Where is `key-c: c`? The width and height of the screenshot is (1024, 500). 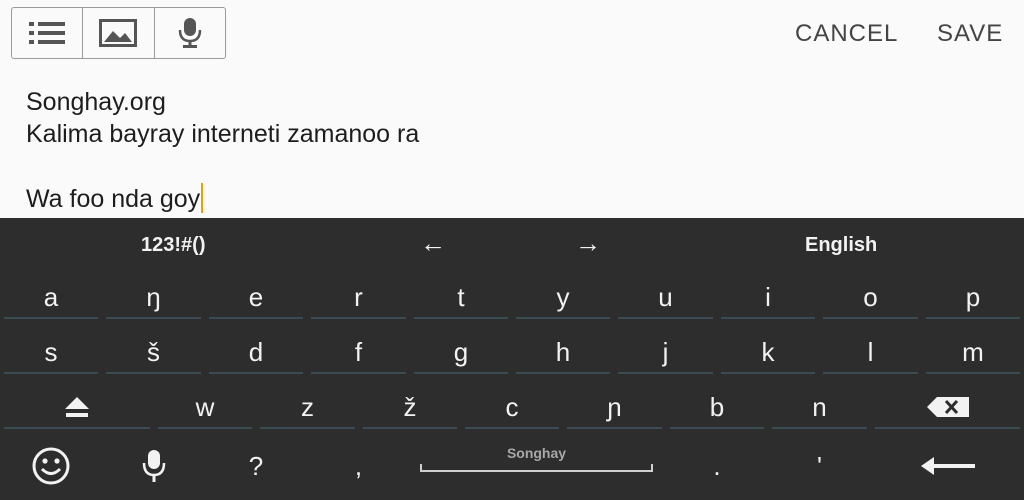 key-c: c is located at coordinates (512, 407).